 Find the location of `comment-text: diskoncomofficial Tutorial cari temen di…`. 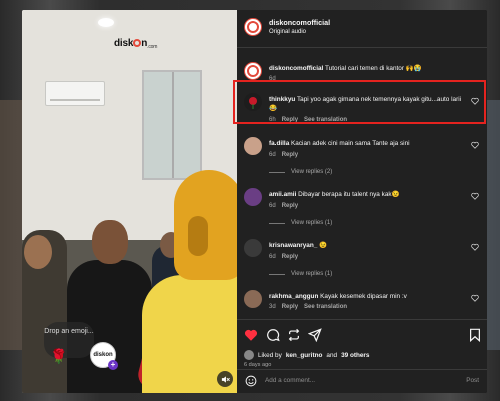

comment-text: diskoncomofficial Tutorial cari temen di… is located at coordinates (369, 68).